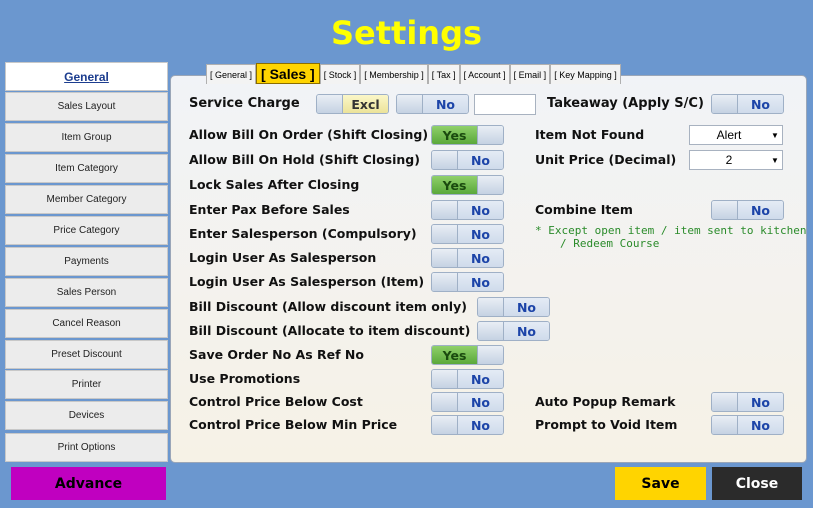 This screenshot has width=813, height=508. What do you see at coordinates (86, 415) in the screenshot?
I see `nav-item-devices: Devices` at bounding box center [86, 415].